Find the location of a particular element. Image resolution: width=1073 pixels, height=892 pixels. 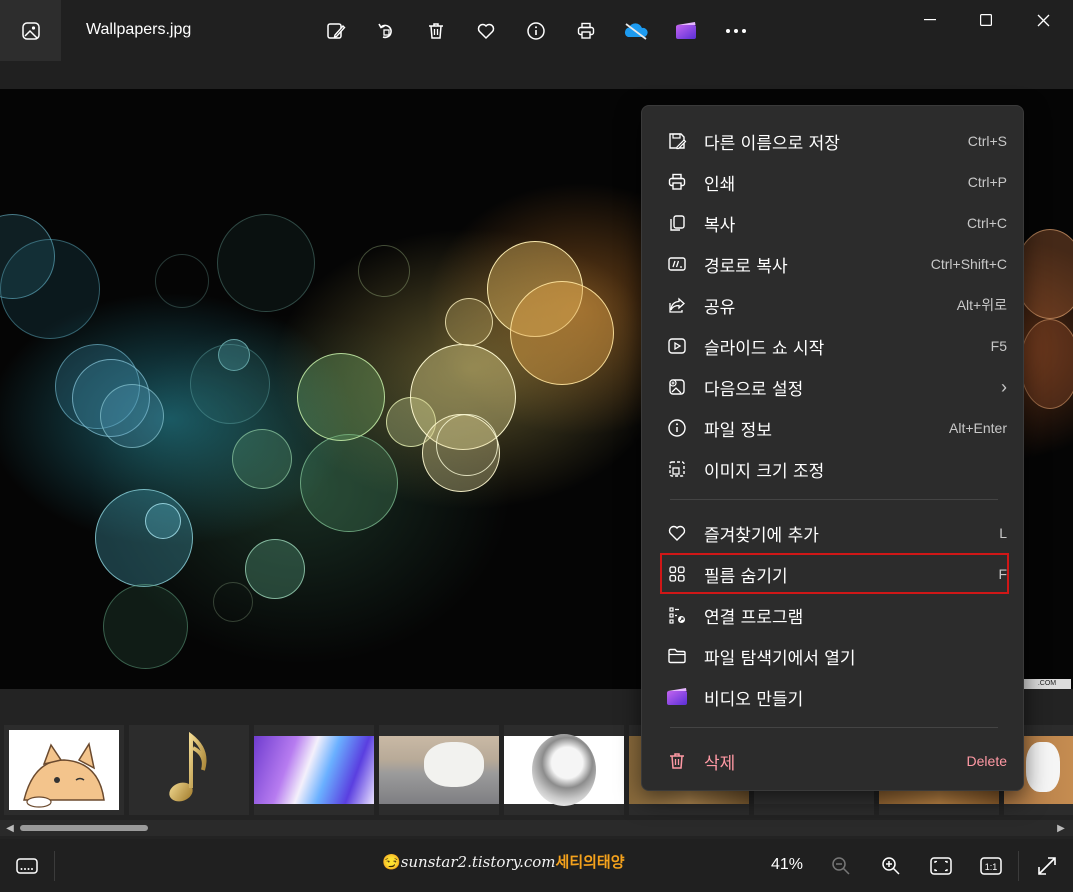

menu-item-file-info: 파일 정보 Alt+Enter is located at coordinates (835, 428).